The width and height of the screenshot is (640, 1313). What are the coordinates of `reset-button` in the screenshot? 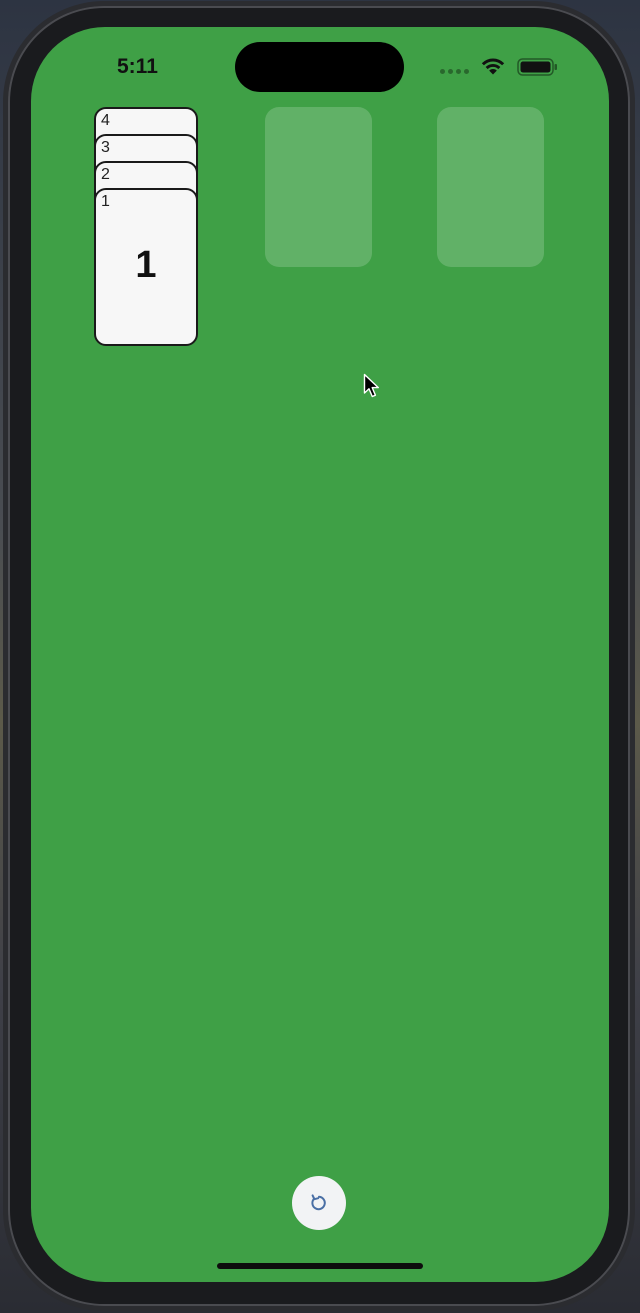 It's located at (319, 1203).